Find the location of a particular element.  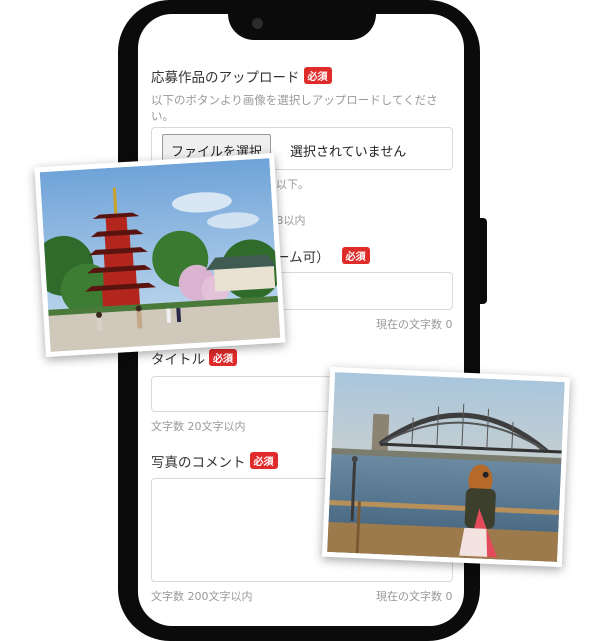

camera-icon is located at coordinates (257, 23).